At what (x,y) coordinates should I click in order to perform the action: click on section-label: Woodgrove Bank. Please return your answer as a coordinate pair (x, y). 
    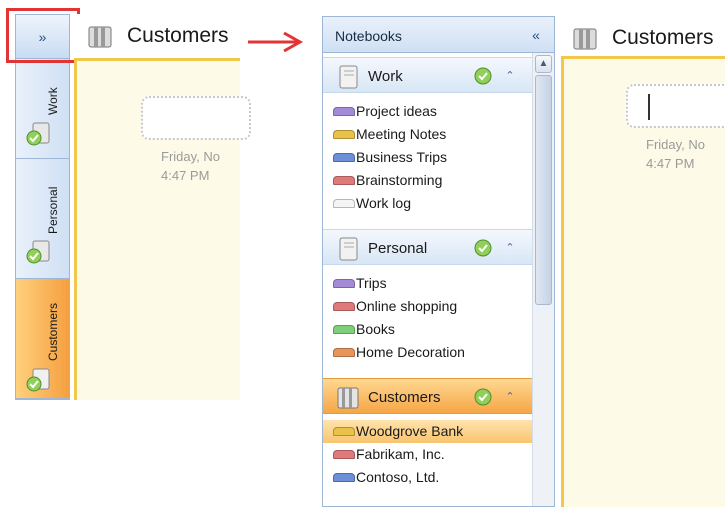
    Looking at the image, I should click on (410, 431).